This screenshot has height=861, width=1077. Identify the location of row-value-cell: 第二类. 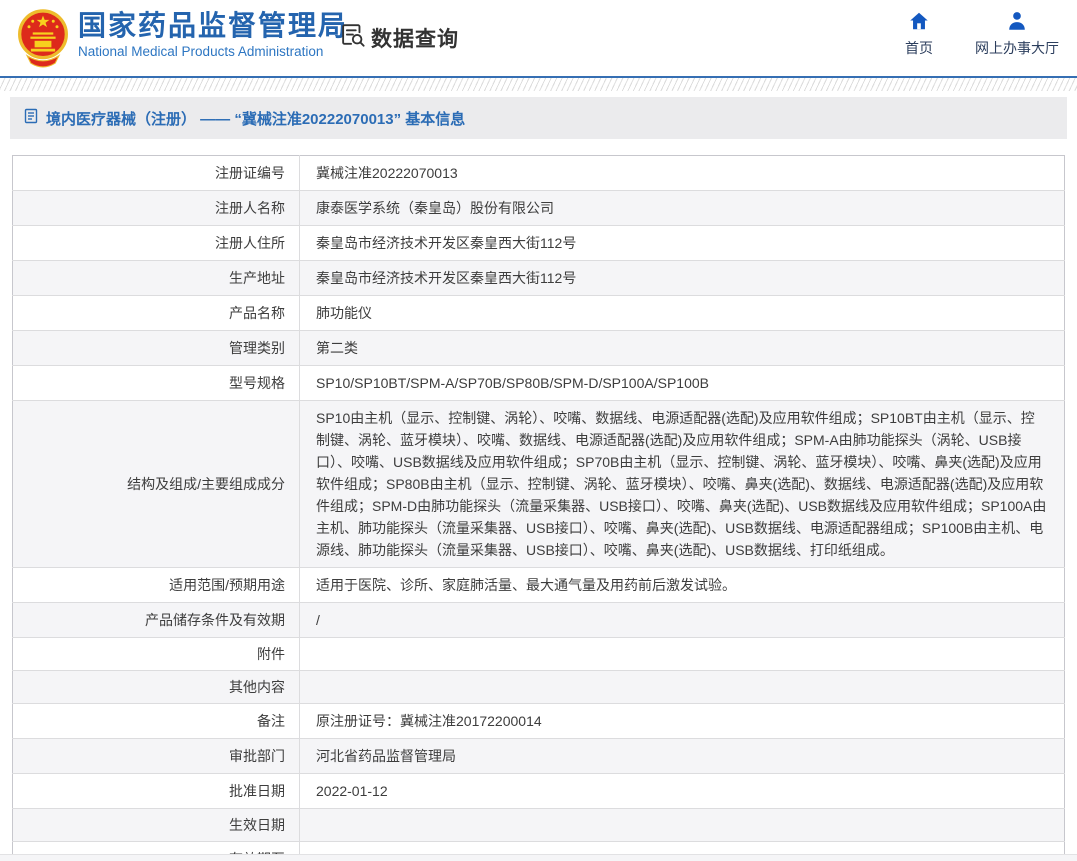
(682, 348).